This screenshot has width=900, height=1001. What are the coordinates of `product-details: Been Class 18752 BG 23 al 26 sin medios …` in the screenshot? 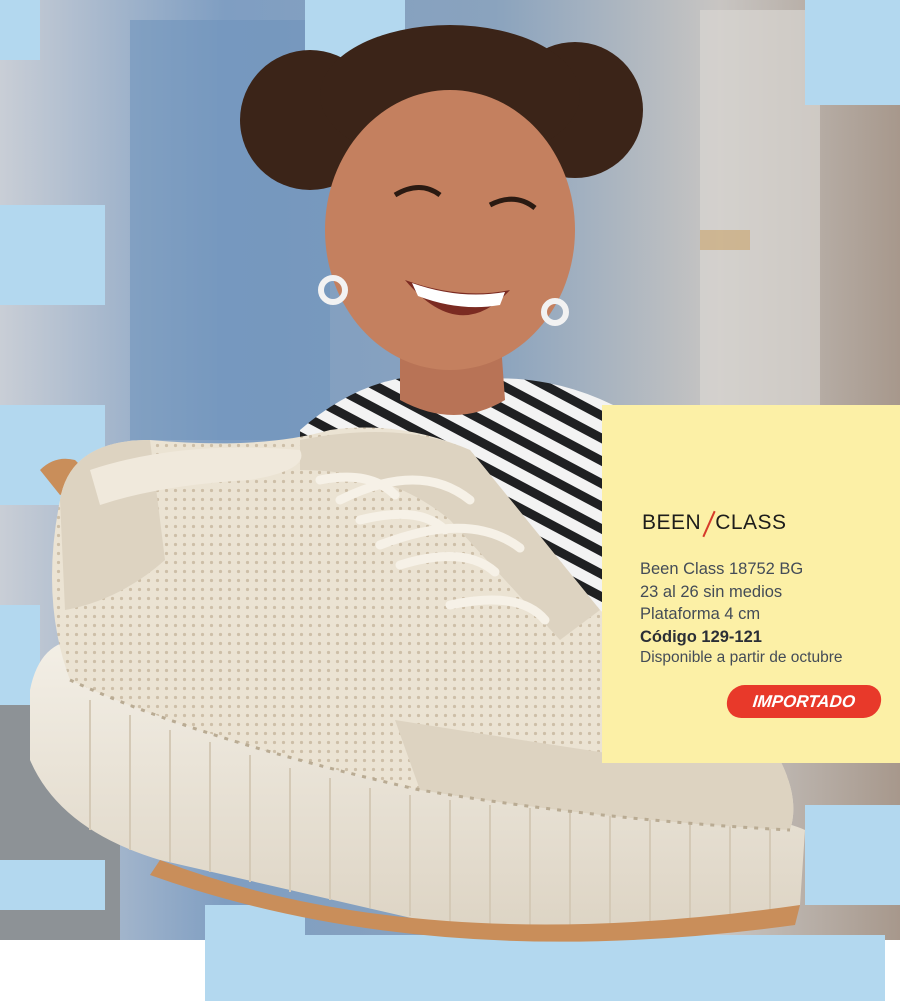 It's located at (770, 613).